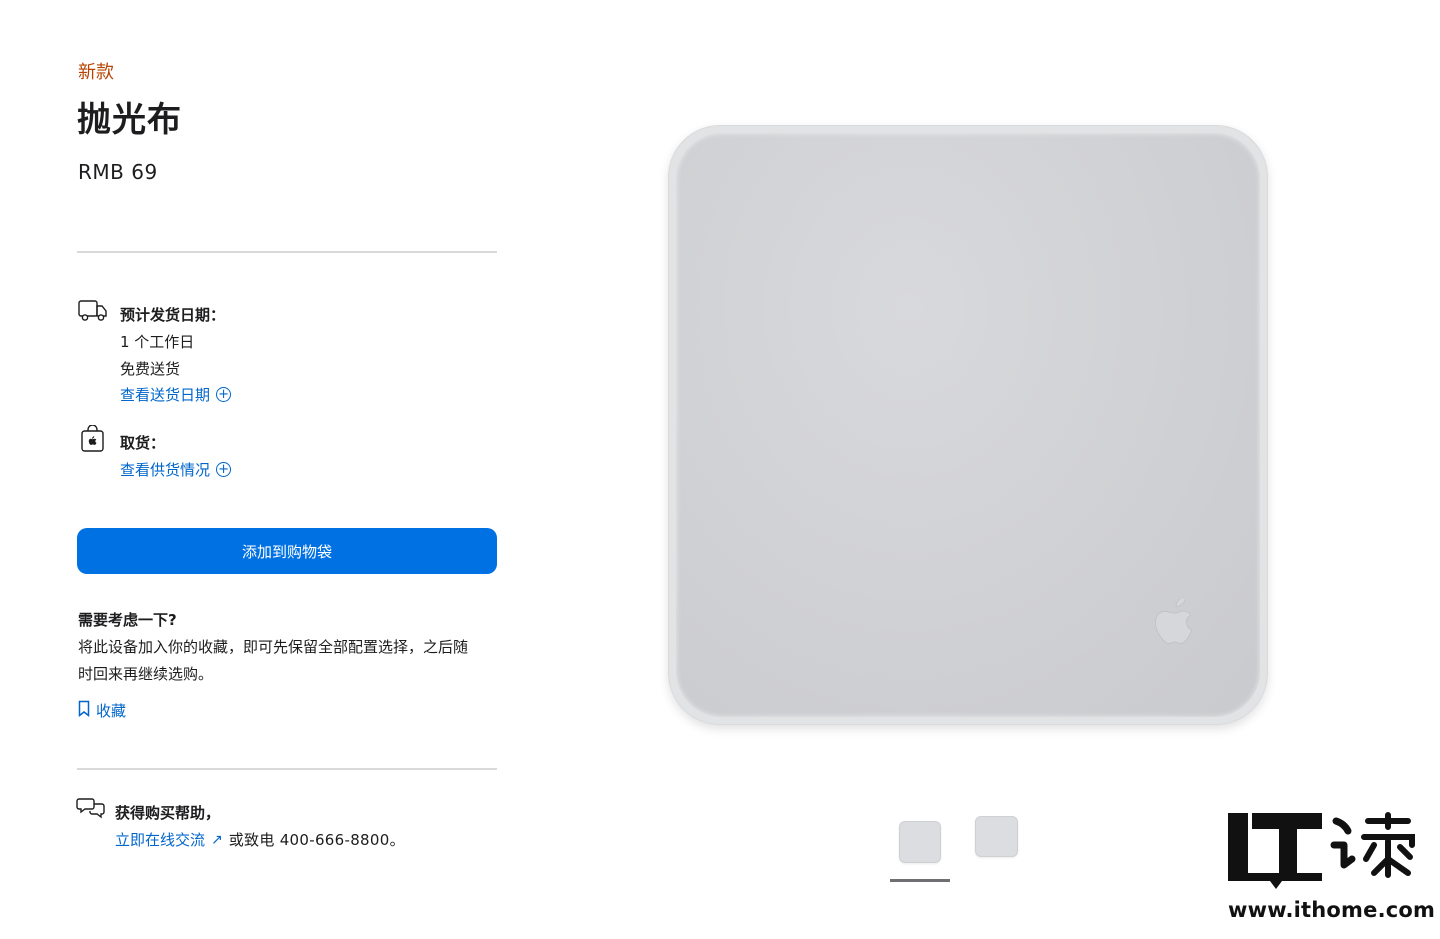  Describe the element at coordinates (920, 880) in the screenshot. I see `thumbnail-selected-indicator` at that location.